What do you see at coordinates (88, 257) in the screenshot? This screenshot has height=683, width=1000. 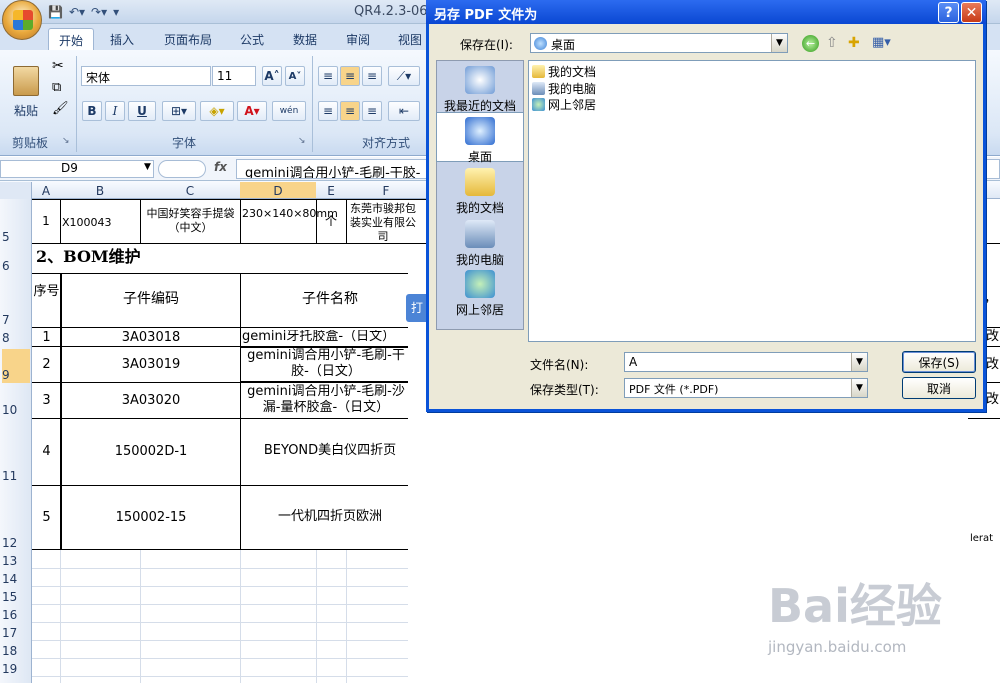 I see `section-title: 2、BOM维护` at bounding box center [88, 257].